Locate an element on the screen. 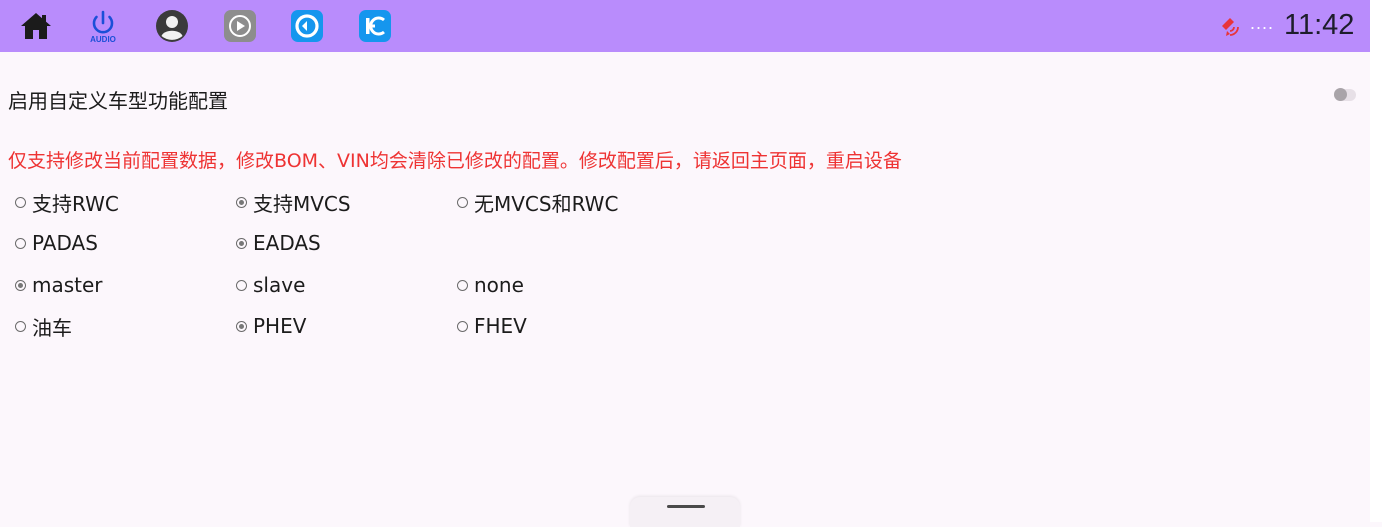 The image size is (1382, 527). option-label: slave is located at coordinates (279, 285).